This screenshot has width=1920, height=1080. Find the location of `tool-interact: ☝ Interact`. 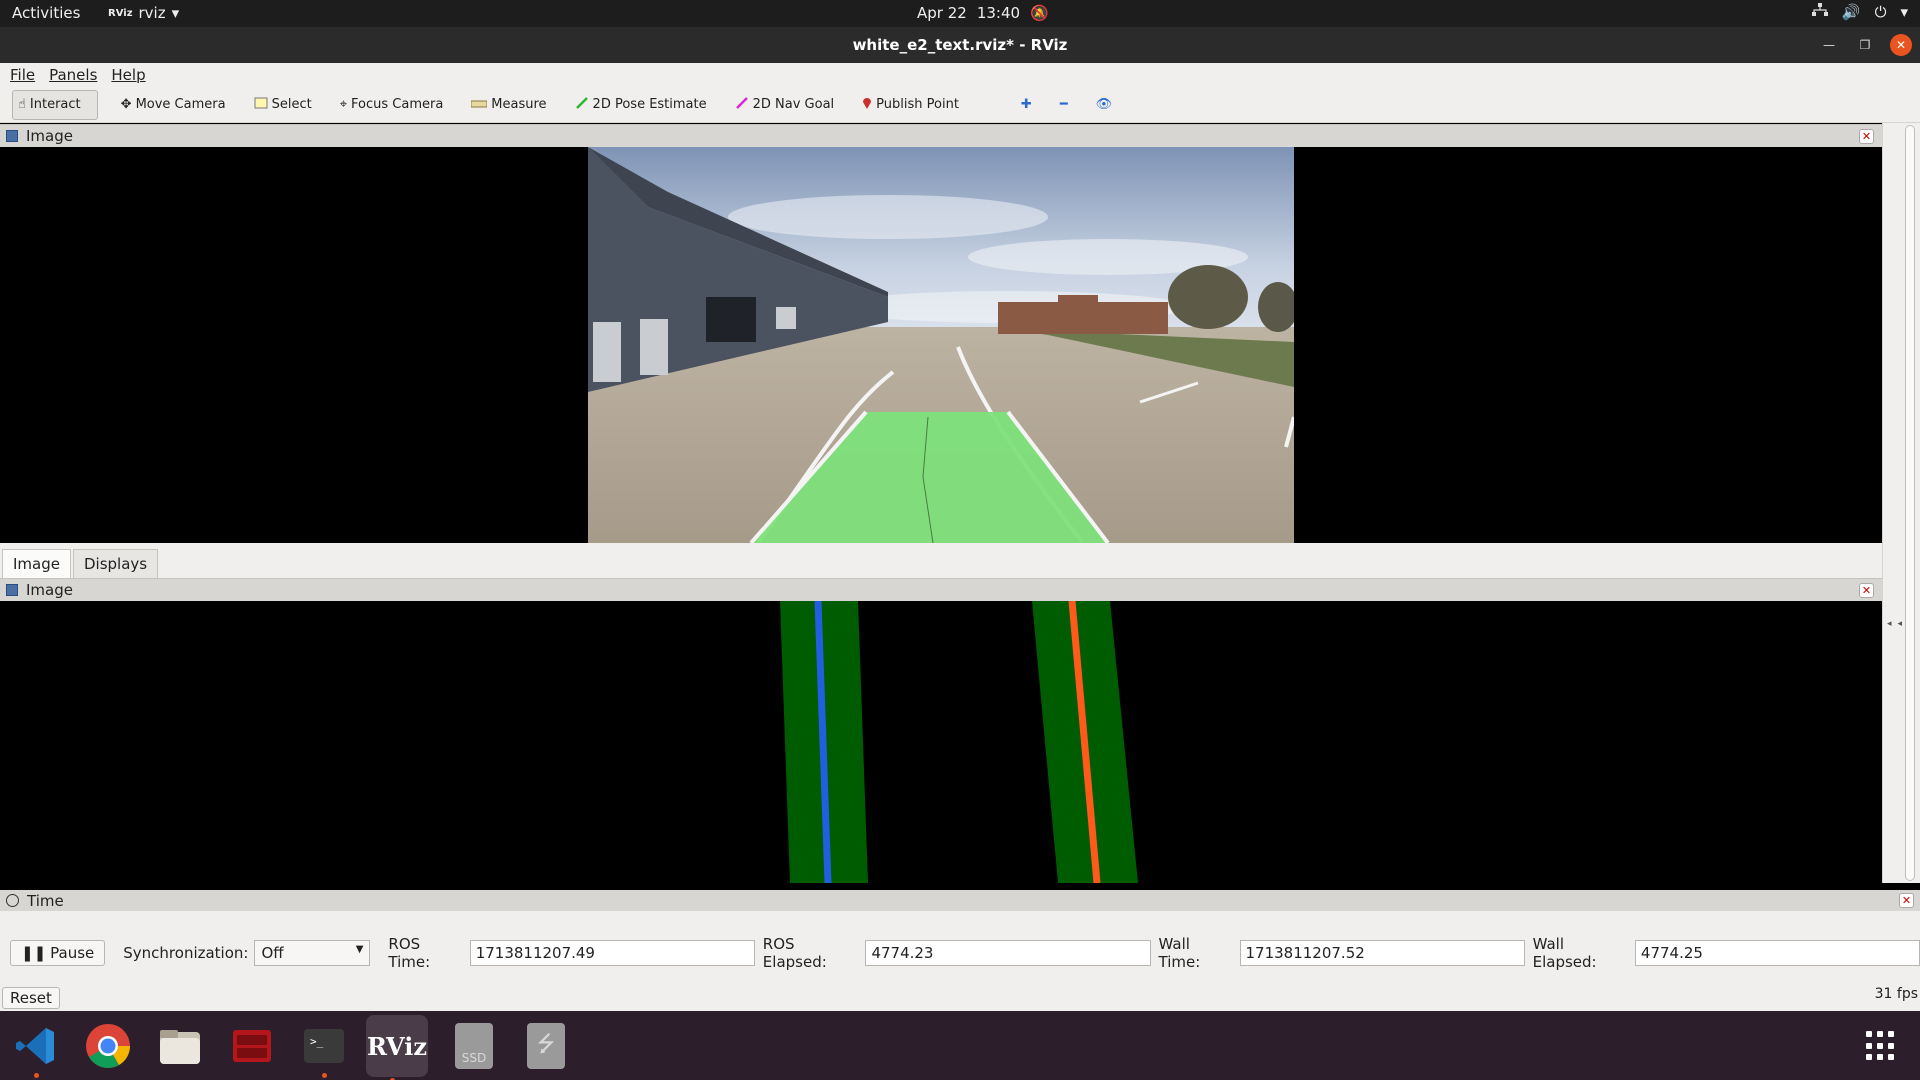

tool-interact: ☝ Interact is located at coordinates (55, 104).